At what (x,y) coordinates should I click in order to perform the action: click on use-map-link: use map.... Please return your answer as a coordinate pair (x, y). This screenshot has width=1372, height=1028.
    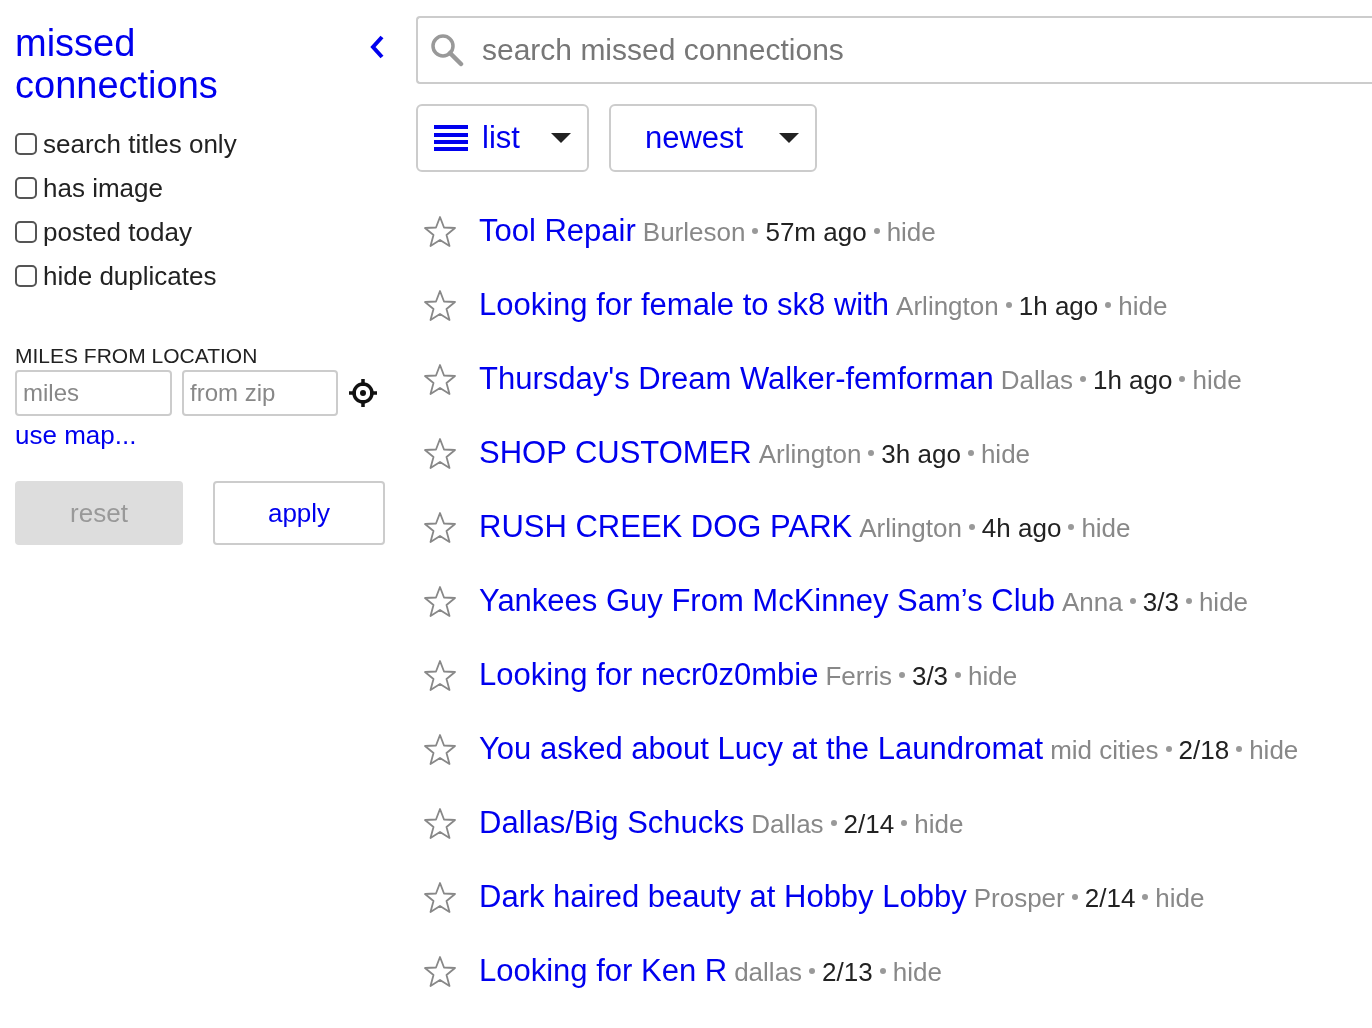
    Looking at the image, I should click on (76, 435).